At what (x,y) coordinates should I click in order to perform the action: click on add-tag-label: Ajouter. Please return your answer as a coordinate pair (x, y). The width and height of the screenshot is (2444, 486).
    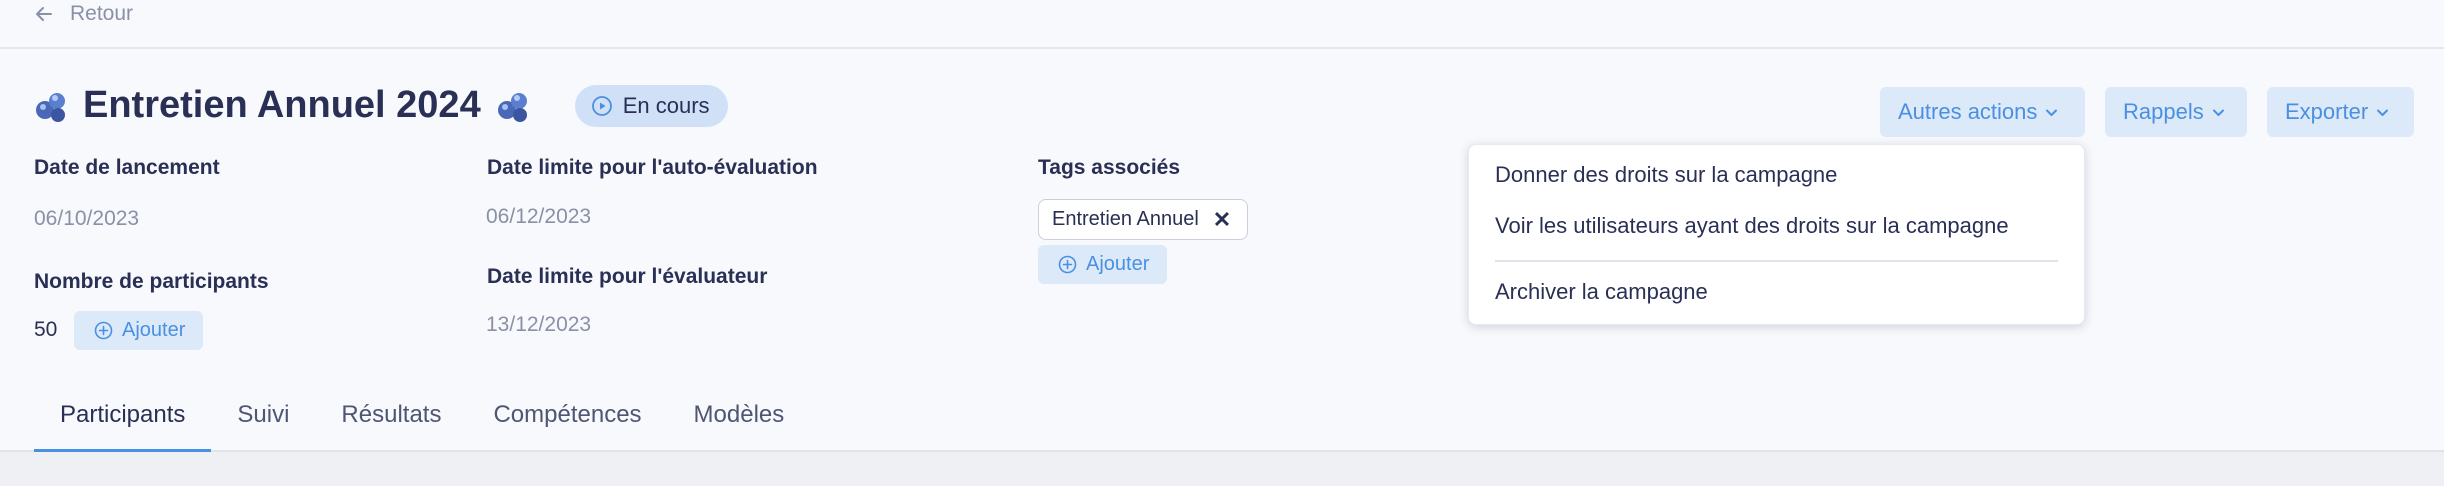
    Looking at the image, I should click on (1118, 264).